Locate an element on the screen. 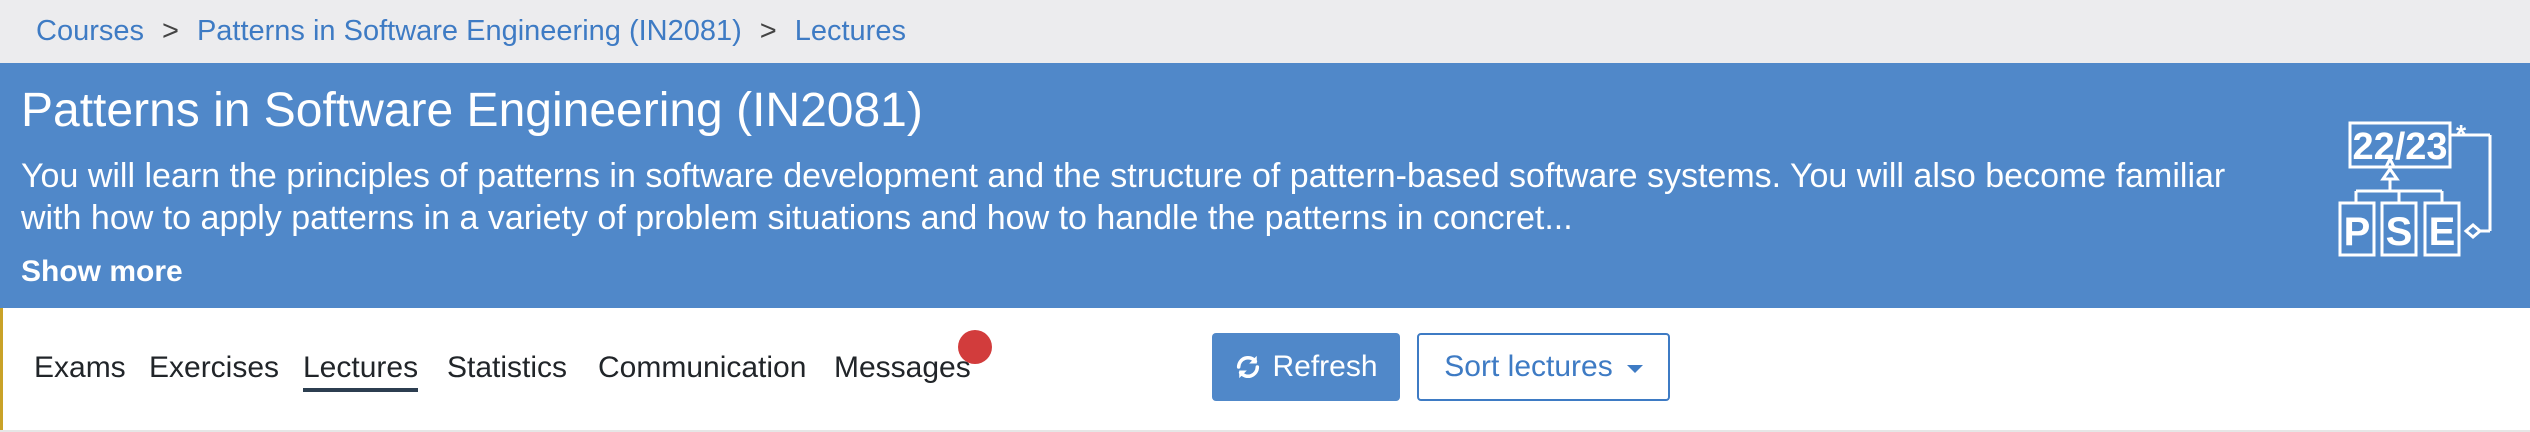  breadcrumb-courses: Courses is located at coordinates (90, 31).